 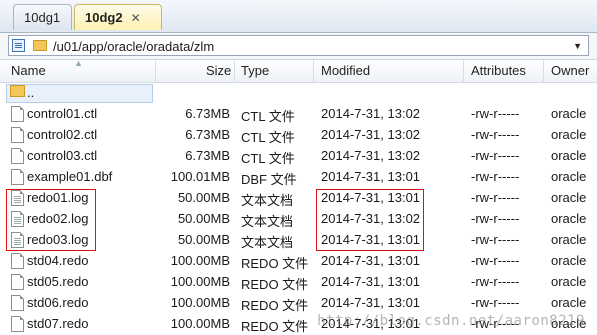 I want to click on list-icon, so click(x=18, y=45).